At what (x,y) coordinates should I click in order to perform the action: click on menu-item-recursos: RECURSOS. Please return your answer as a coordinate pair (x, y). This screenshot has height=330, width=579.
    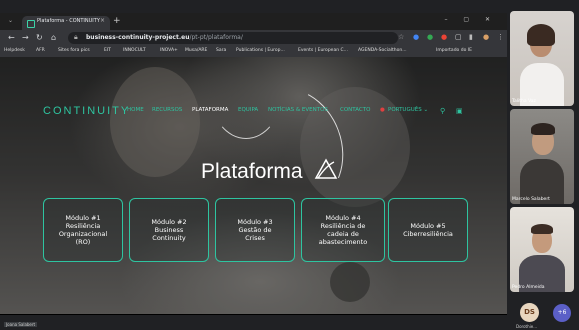
    Looking at the image, I should click on (167, 110).